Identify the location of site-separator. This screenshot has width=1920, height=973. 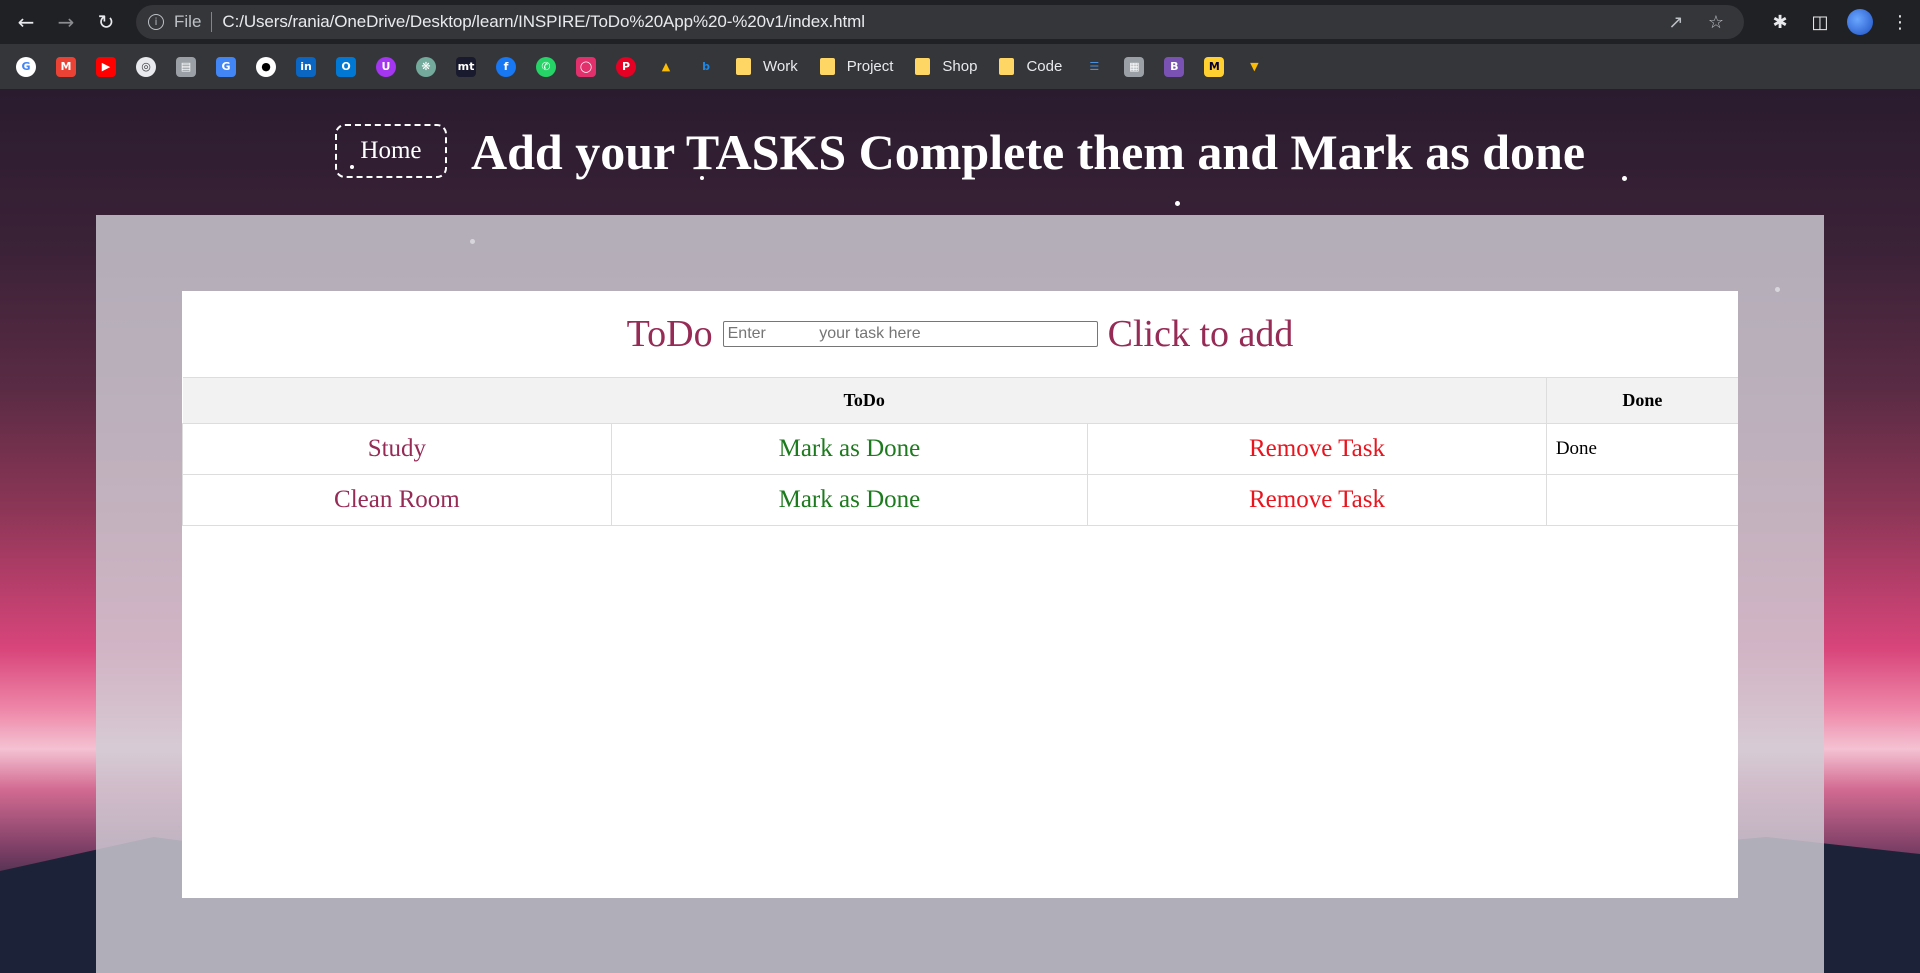
(212, 22).